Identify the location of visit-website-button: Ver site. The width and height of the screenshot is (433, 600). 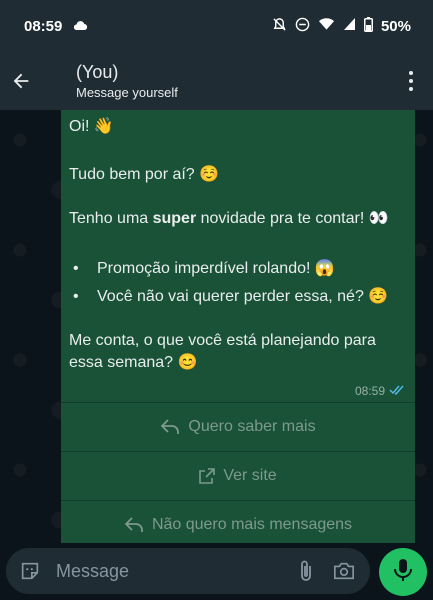
(238, 475).